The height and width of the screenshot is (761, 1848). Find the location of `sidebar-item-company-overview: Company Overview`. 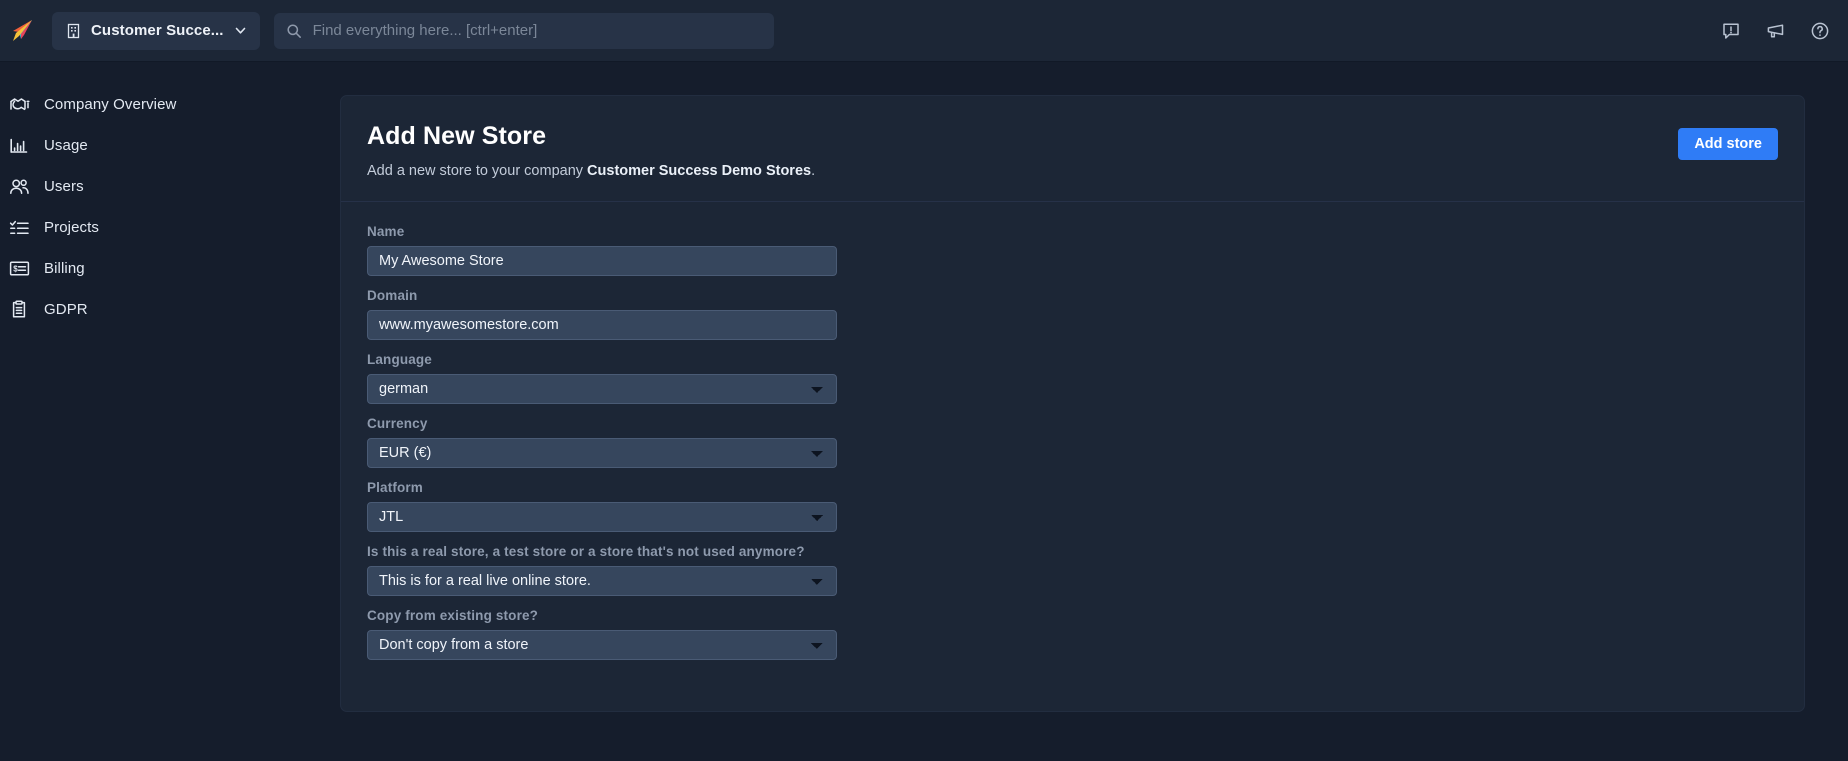

sidebar-item-company-overview: Company Overview is located at coordinates (170, 104).